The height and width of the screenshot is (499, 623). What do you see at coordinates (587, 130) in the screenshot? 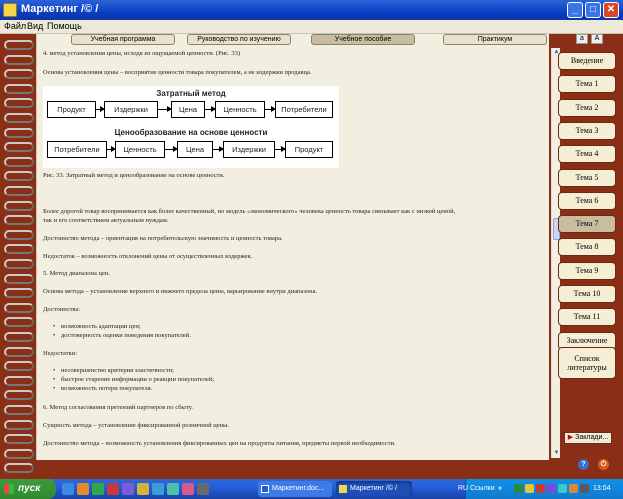
I see `nav-item: Тема 3` at bounding box center [587, 130].